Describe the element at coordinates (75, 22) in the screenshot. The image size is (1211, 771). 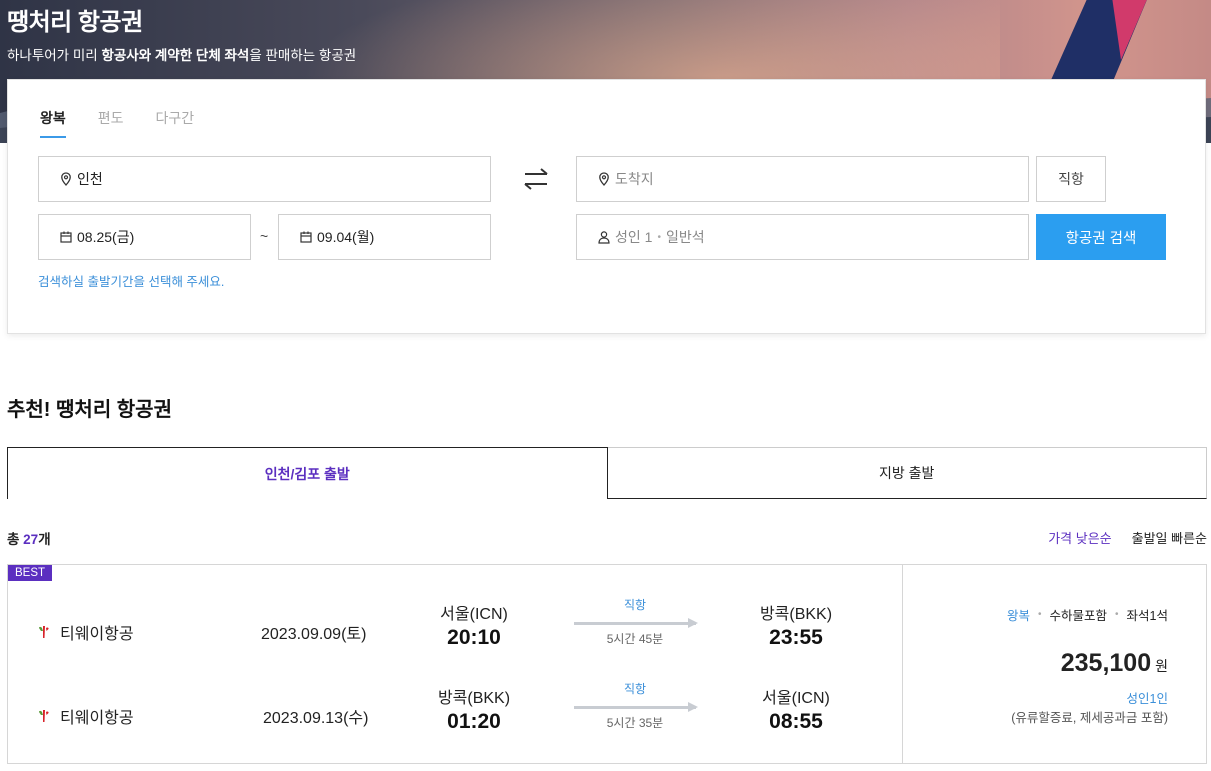
I see `page-title: 땡처리 항공권` at that location.